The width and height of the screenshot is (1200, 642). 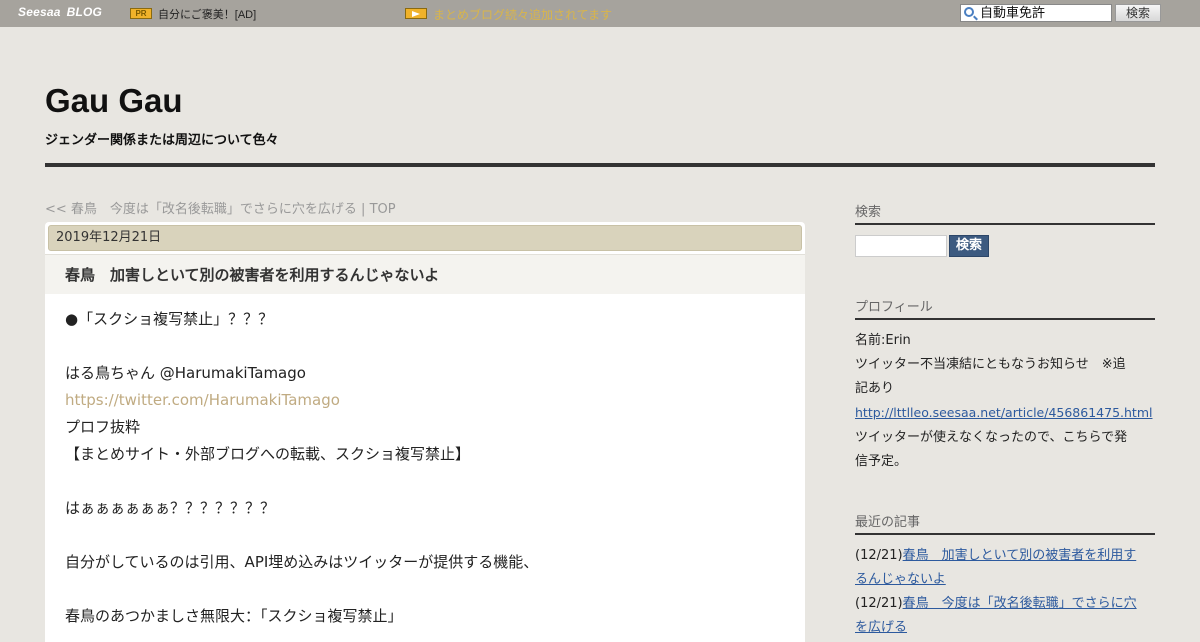 What do you see at coordinates (522, 14) in the screenshot?
I see `news-link: まとめブログ続々追加されてます` at bounding box center [522, 14].